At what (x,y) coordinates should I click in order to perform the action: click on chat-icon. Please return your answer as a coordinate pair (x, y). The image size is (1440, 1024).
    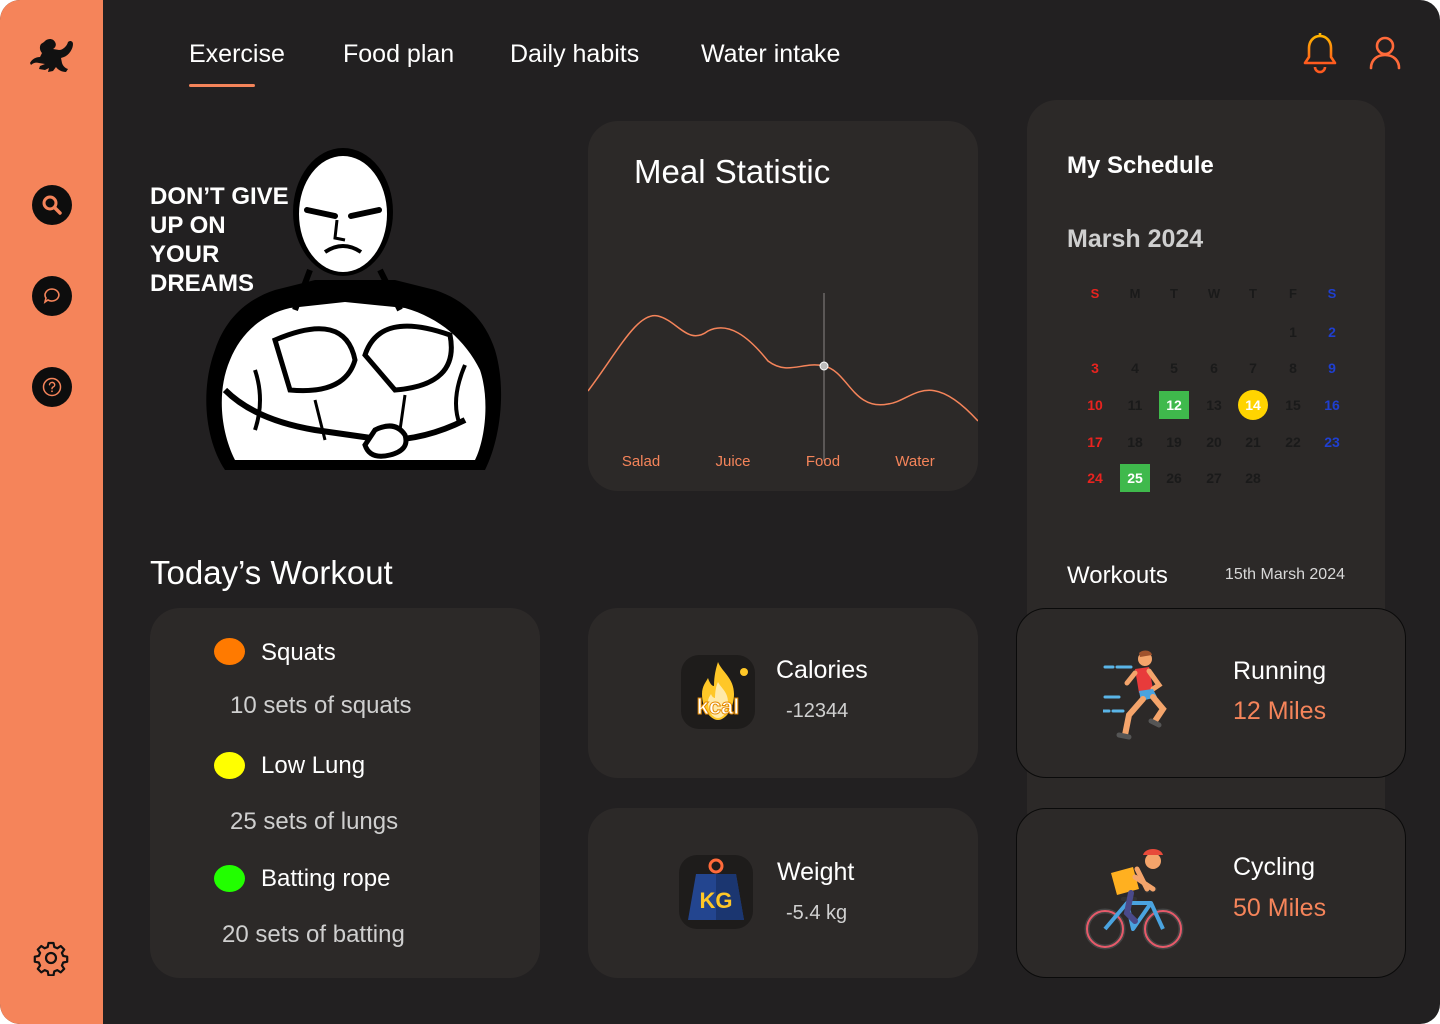
    Looking at the image, I should click on (51, 296).